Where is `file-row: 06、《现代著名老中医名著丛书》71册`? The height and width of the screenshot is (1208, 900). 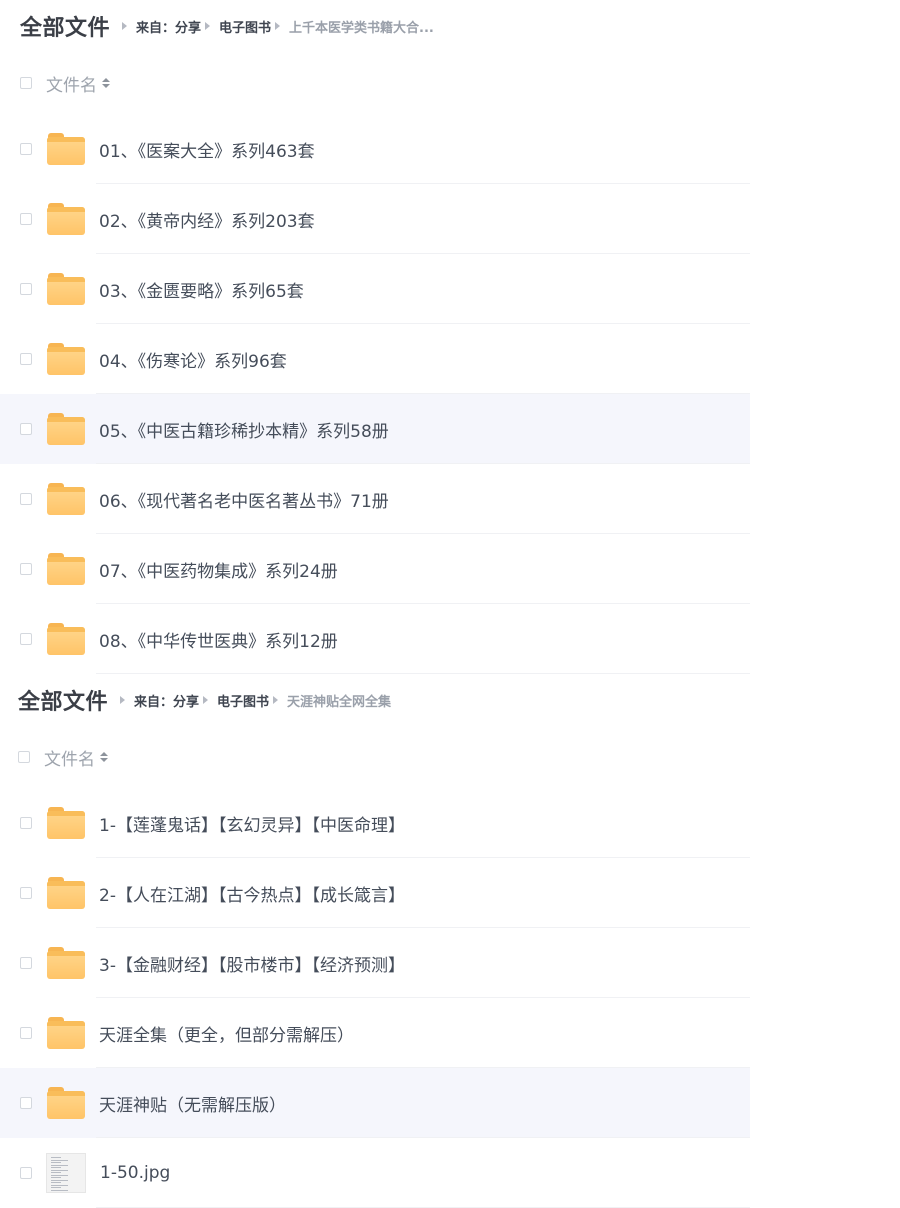
file-row: 06、《现代著名老中医名著丛书》71册 is located at coordinates (375, 499).